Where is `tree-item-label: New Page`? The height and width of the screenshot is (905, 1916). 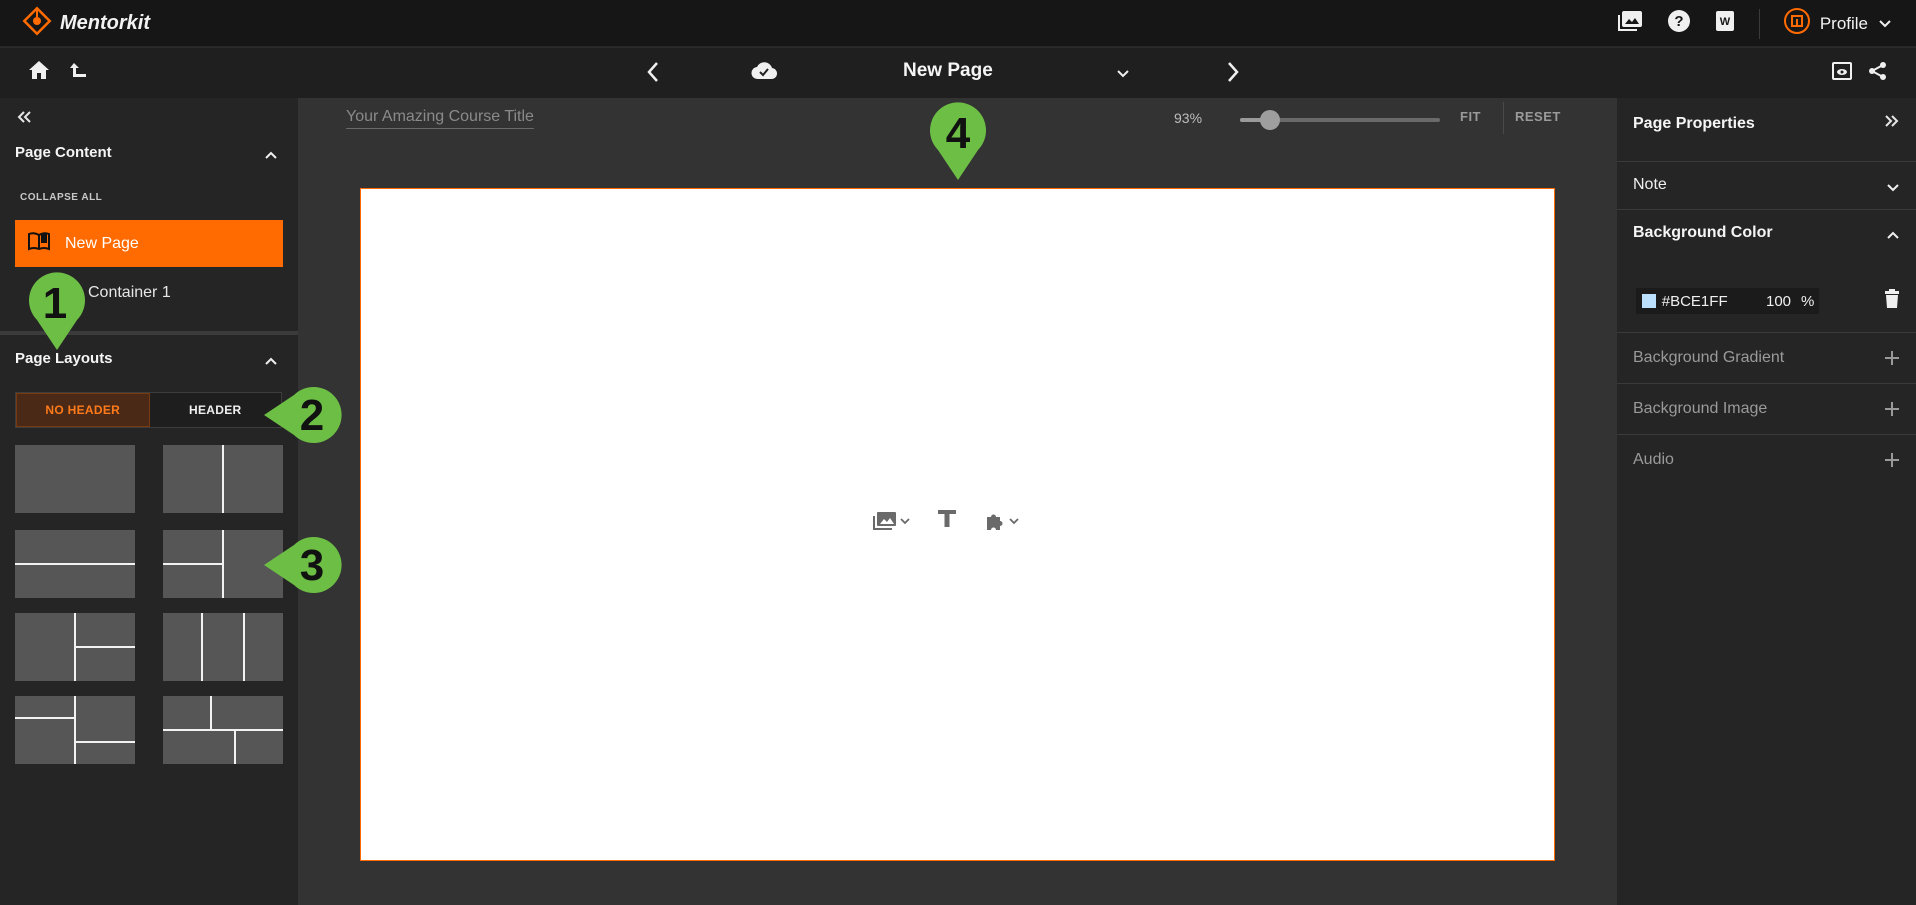 tree-item-label: New Page is located at coordinates (102, 243).